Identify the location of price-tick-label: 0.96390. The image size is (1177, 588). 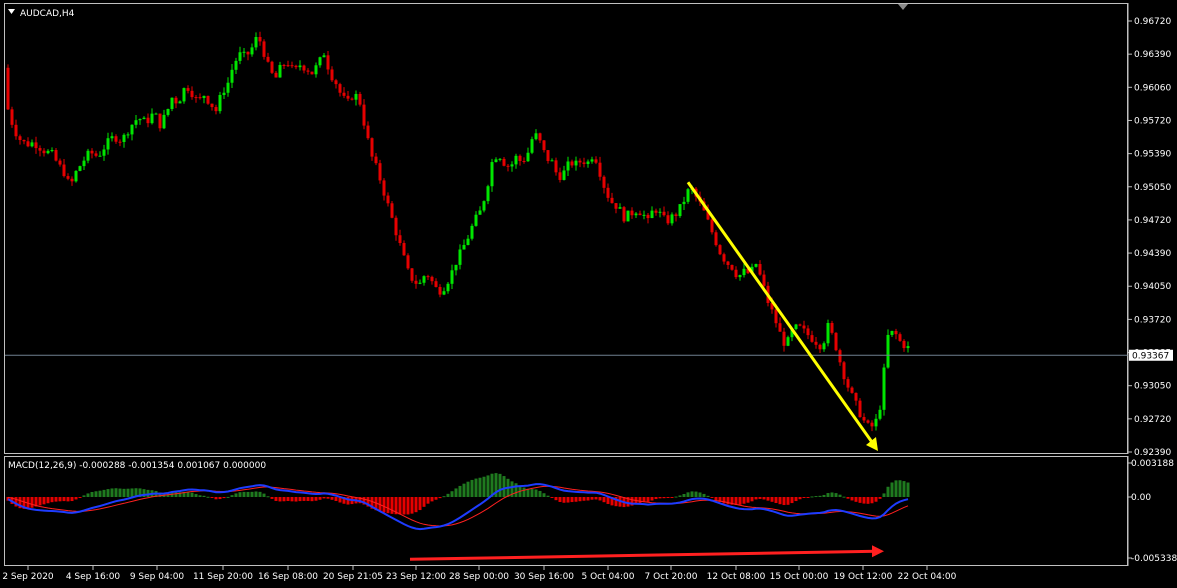
(1152, 55).